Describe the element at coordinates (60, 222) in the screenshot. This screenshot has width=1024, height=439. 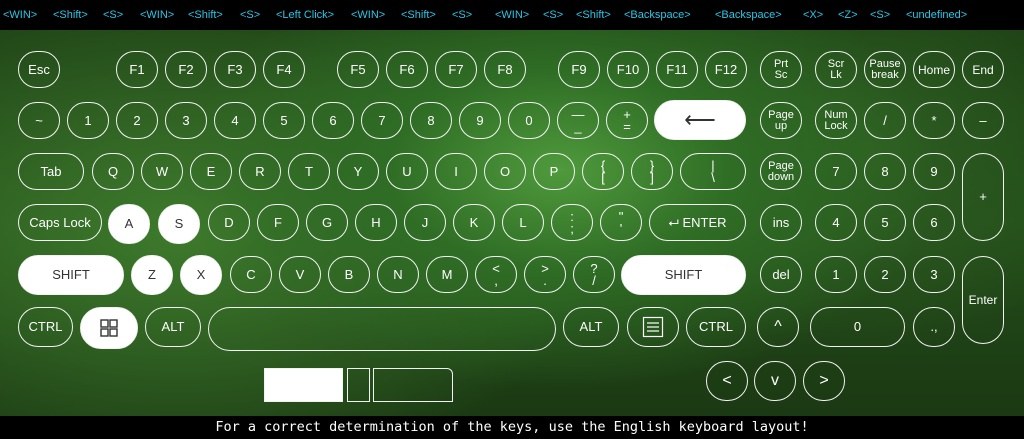
I see `key-capslock: Caps Lock` at that location.